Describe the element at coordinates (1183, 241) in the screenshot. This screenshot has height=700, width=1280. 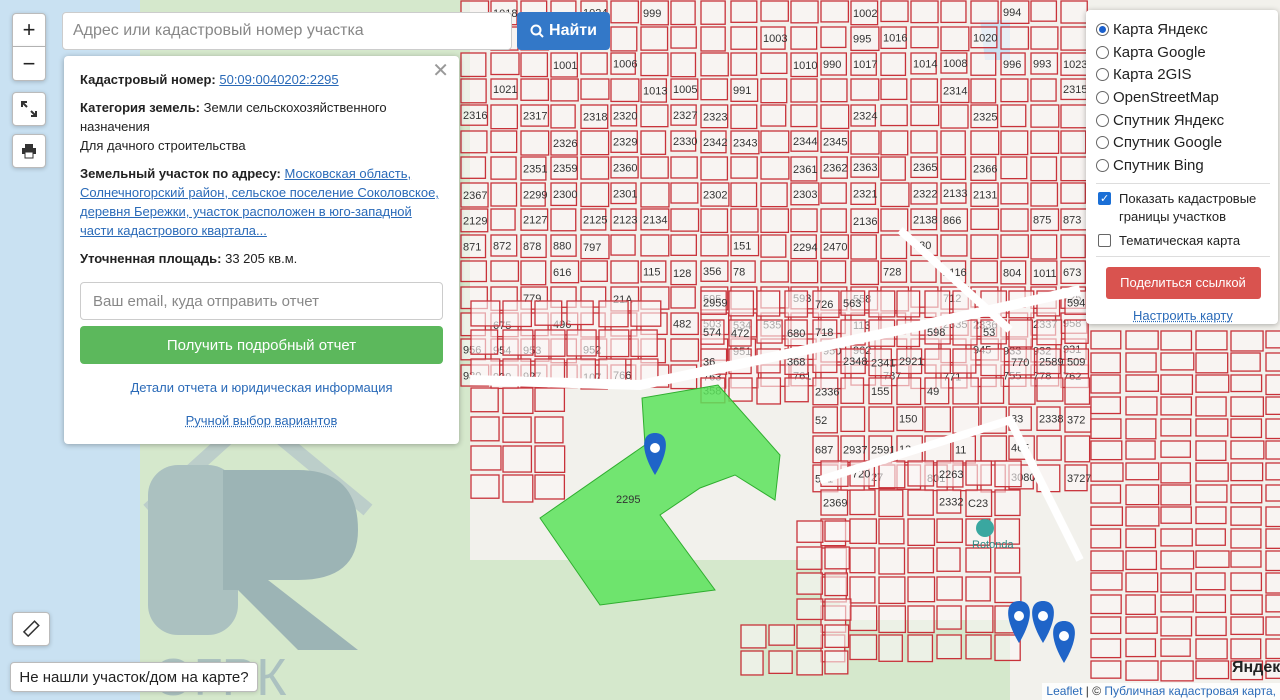
I see `thematic-map-toggle: Тематическая карта` at that location.